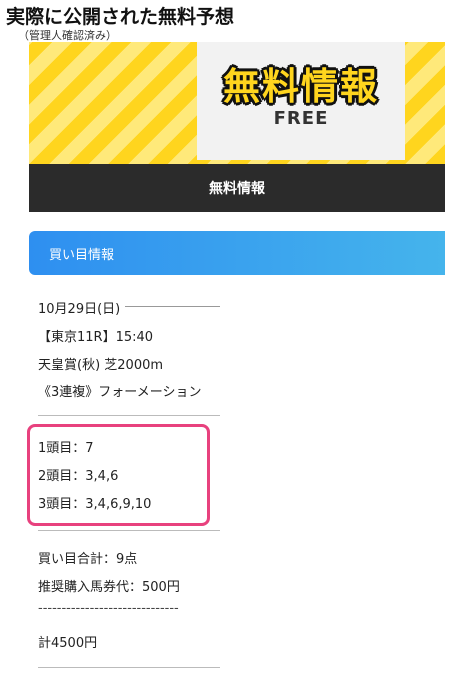  I want to click on banner-label-bar: 無料情報, so click(237, 188).